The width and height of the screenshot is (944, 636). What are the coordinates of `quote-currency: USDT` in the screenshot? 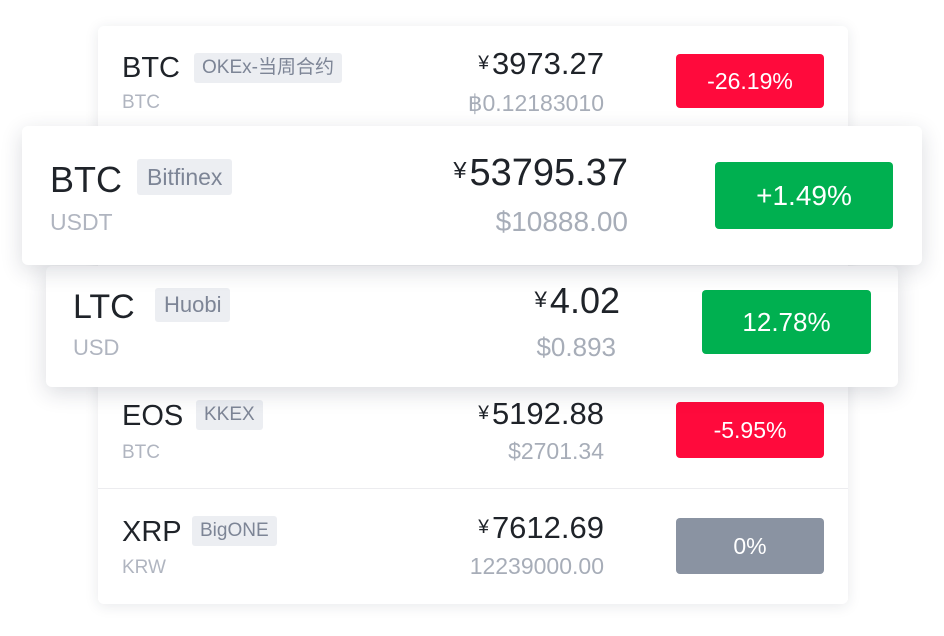 It's located at (81, 222).